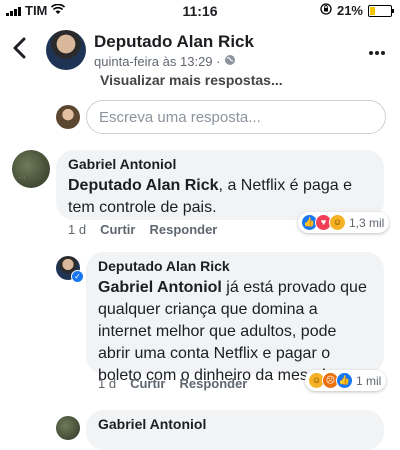 The width and height of the screenshot is (400, 450). Describe the element at coordinates (160, 287) in the screenshot. I see `reply-mention: Gabriel Antoniol` at that location.